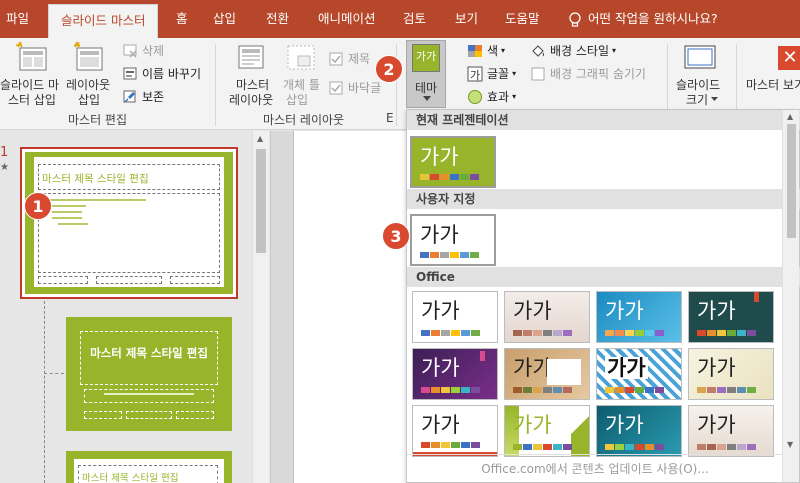 This screenshot has height=483, width=800. What do you see at coordinates (603, 199) in the screenshot?
I see `custom-header: 사용자 지정` at bounding box center [603, 199].